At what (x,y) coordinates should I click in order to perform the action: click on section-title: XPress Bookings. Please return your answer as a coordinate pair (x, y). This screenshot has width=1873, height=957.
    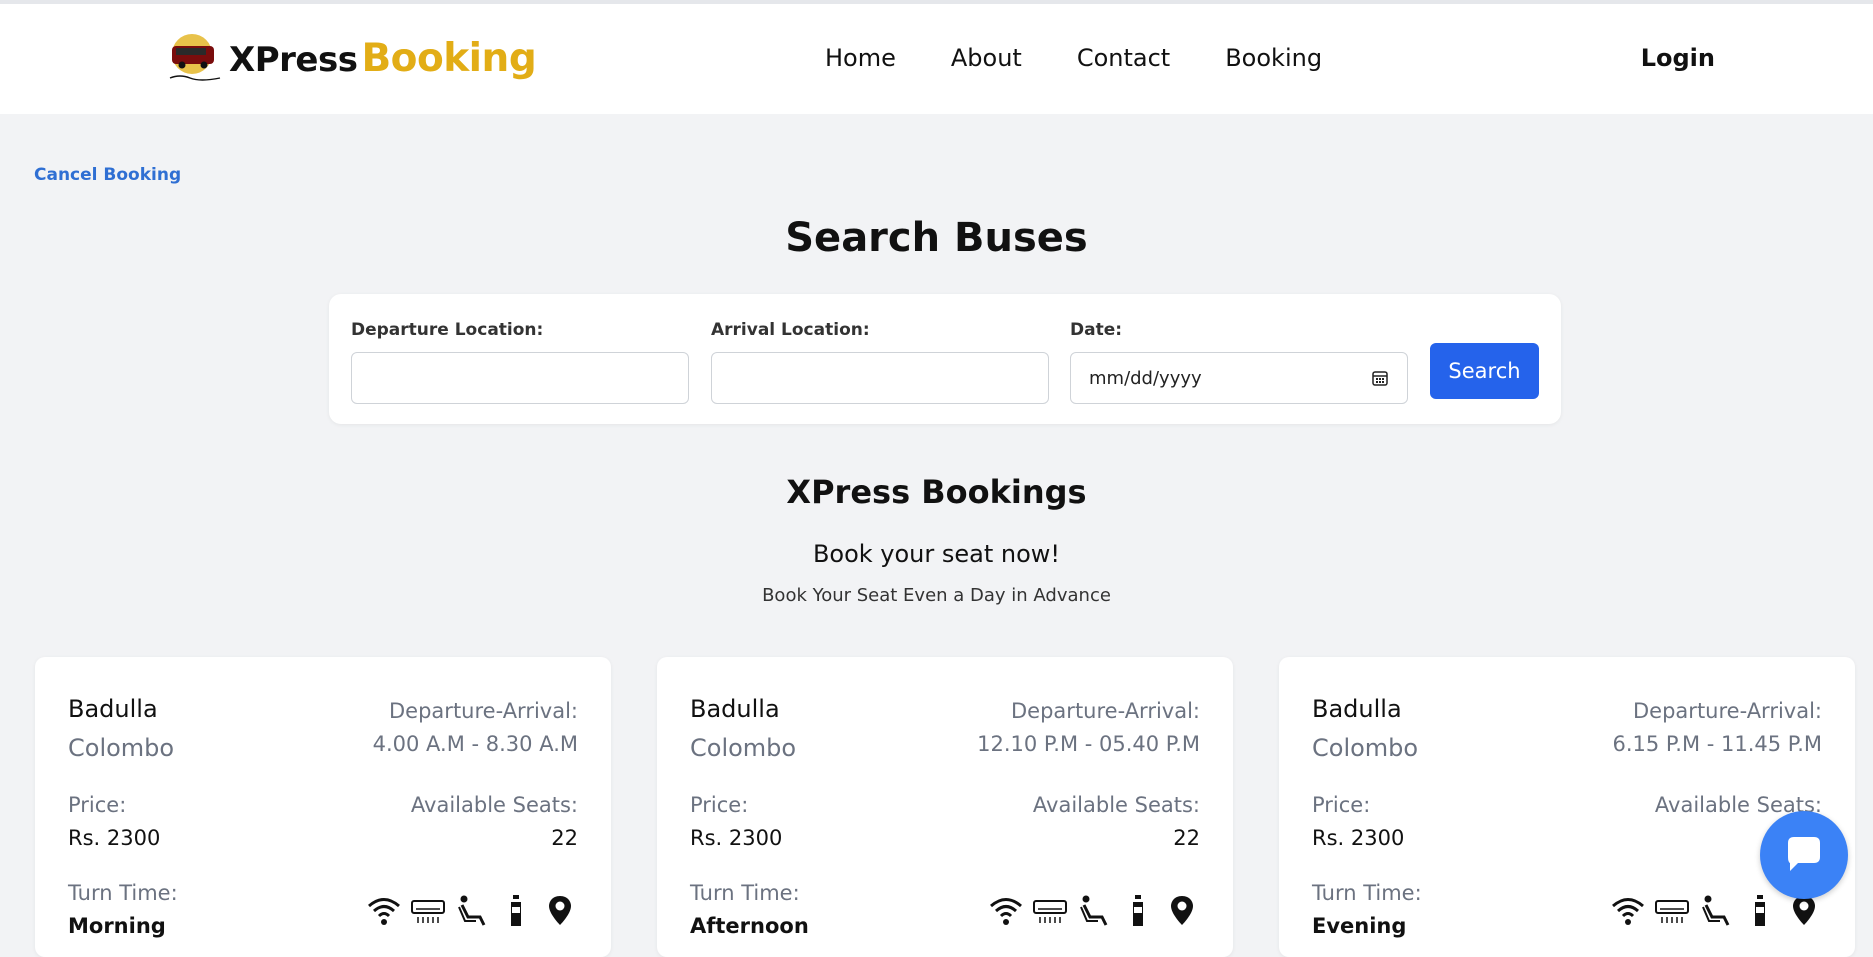
    Looking at the image, I should click on (936, 492).